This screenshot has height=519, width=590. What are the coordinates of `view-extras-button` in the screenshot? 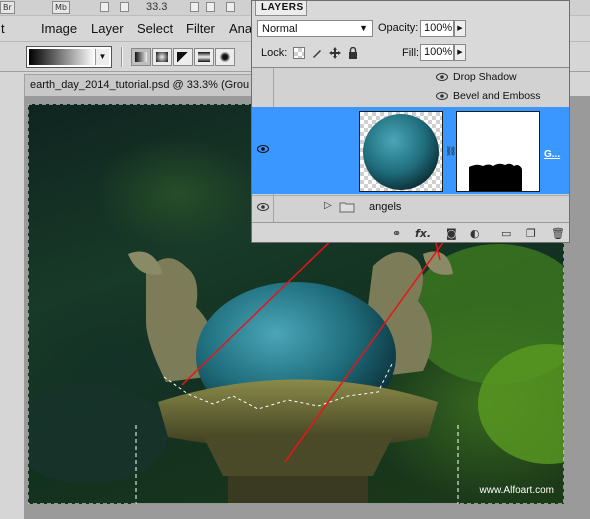 It's located at (104, 7).